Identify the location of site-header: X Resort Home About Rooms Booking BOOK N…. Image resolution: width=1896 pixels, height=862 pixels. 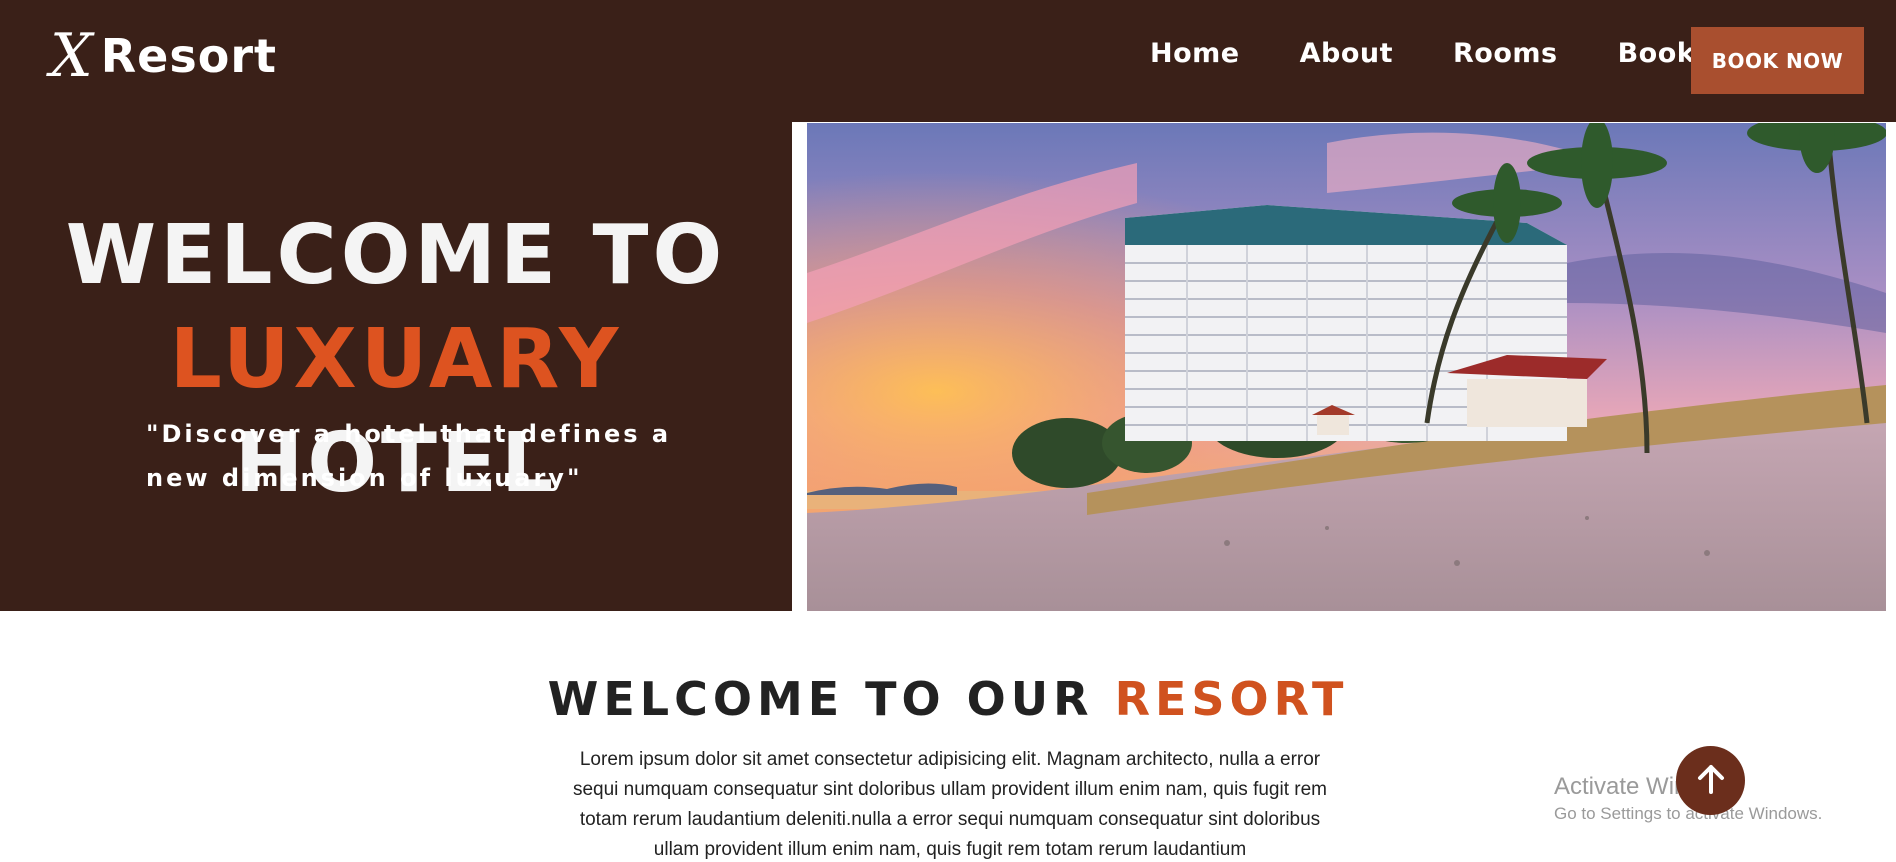
(948, 61).